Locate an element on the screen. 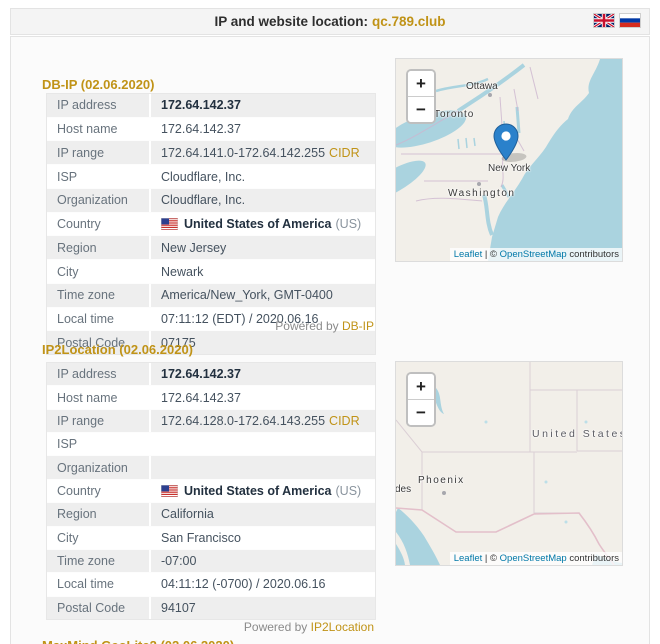 The image size is (660, 644). lang-russian-flag-icon is located at coordinates (630, 20).